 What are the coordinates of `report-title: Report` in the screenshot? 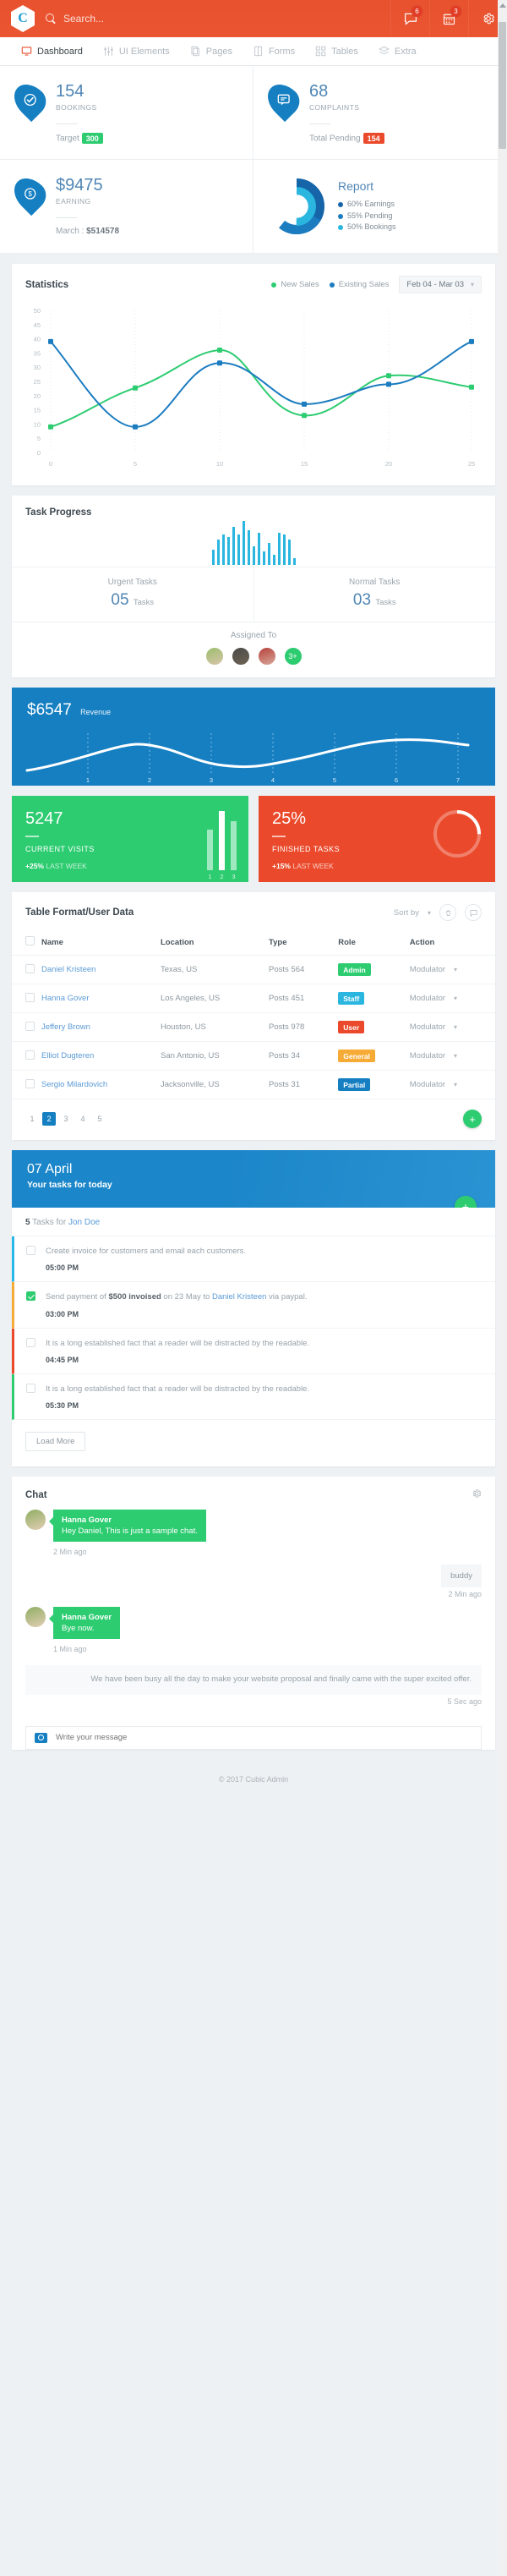 It's located at (356, 185).